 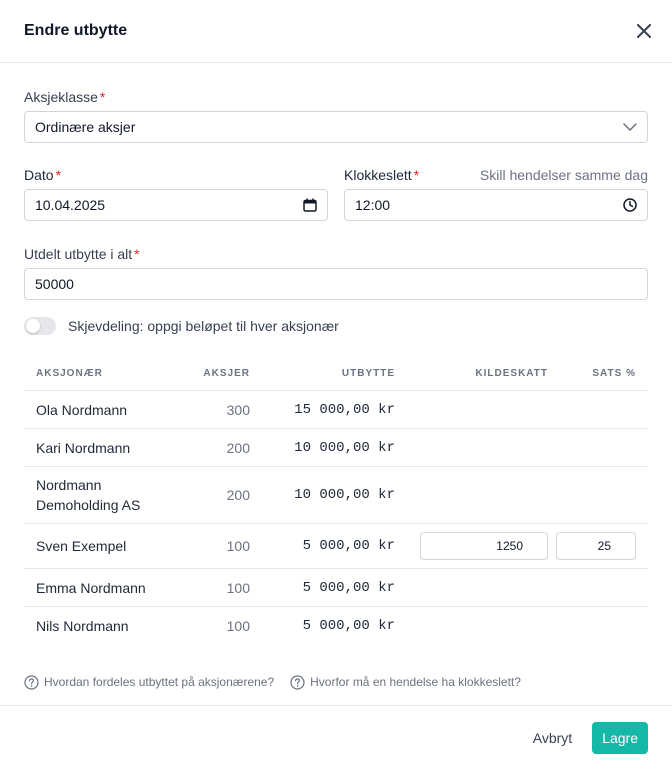 I want to click on shareholder-dividend: 15 000,00 kr, so click(x=322, y=409).